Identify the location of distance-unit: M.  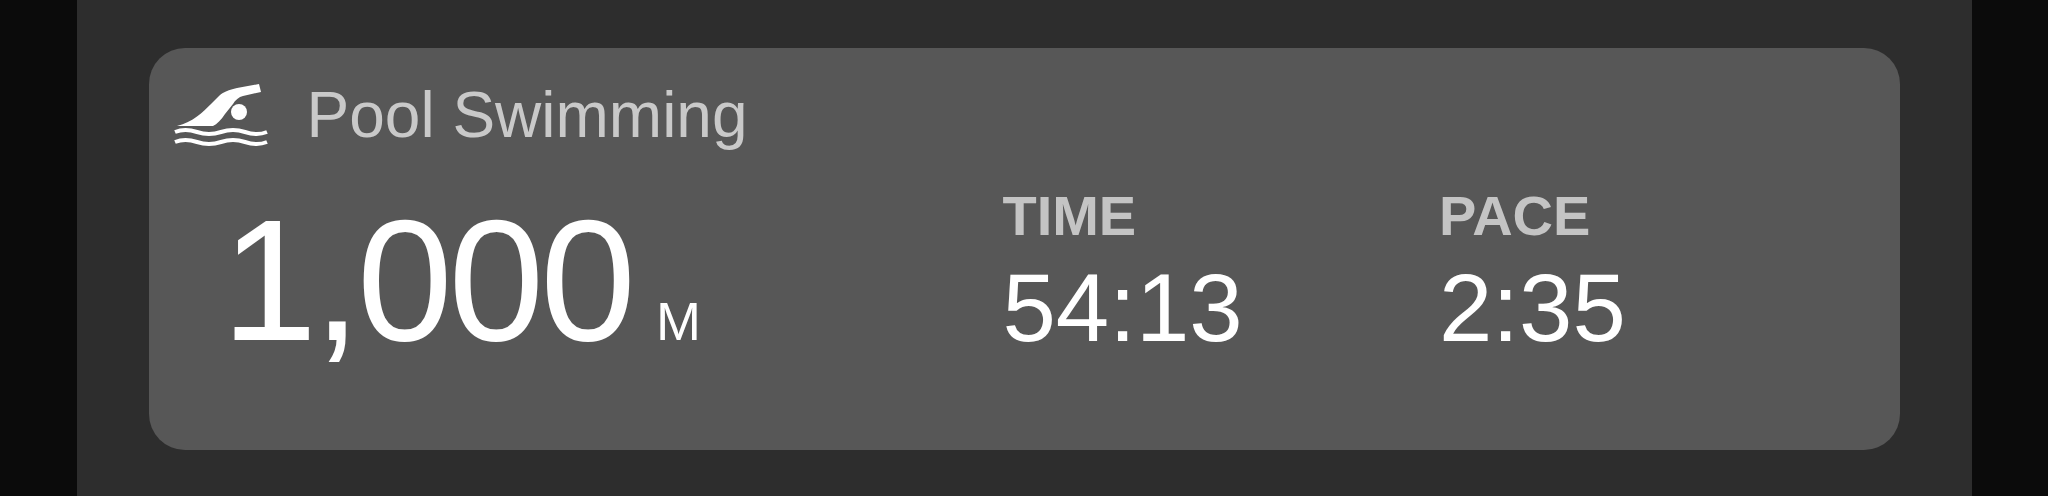
(678, 321).